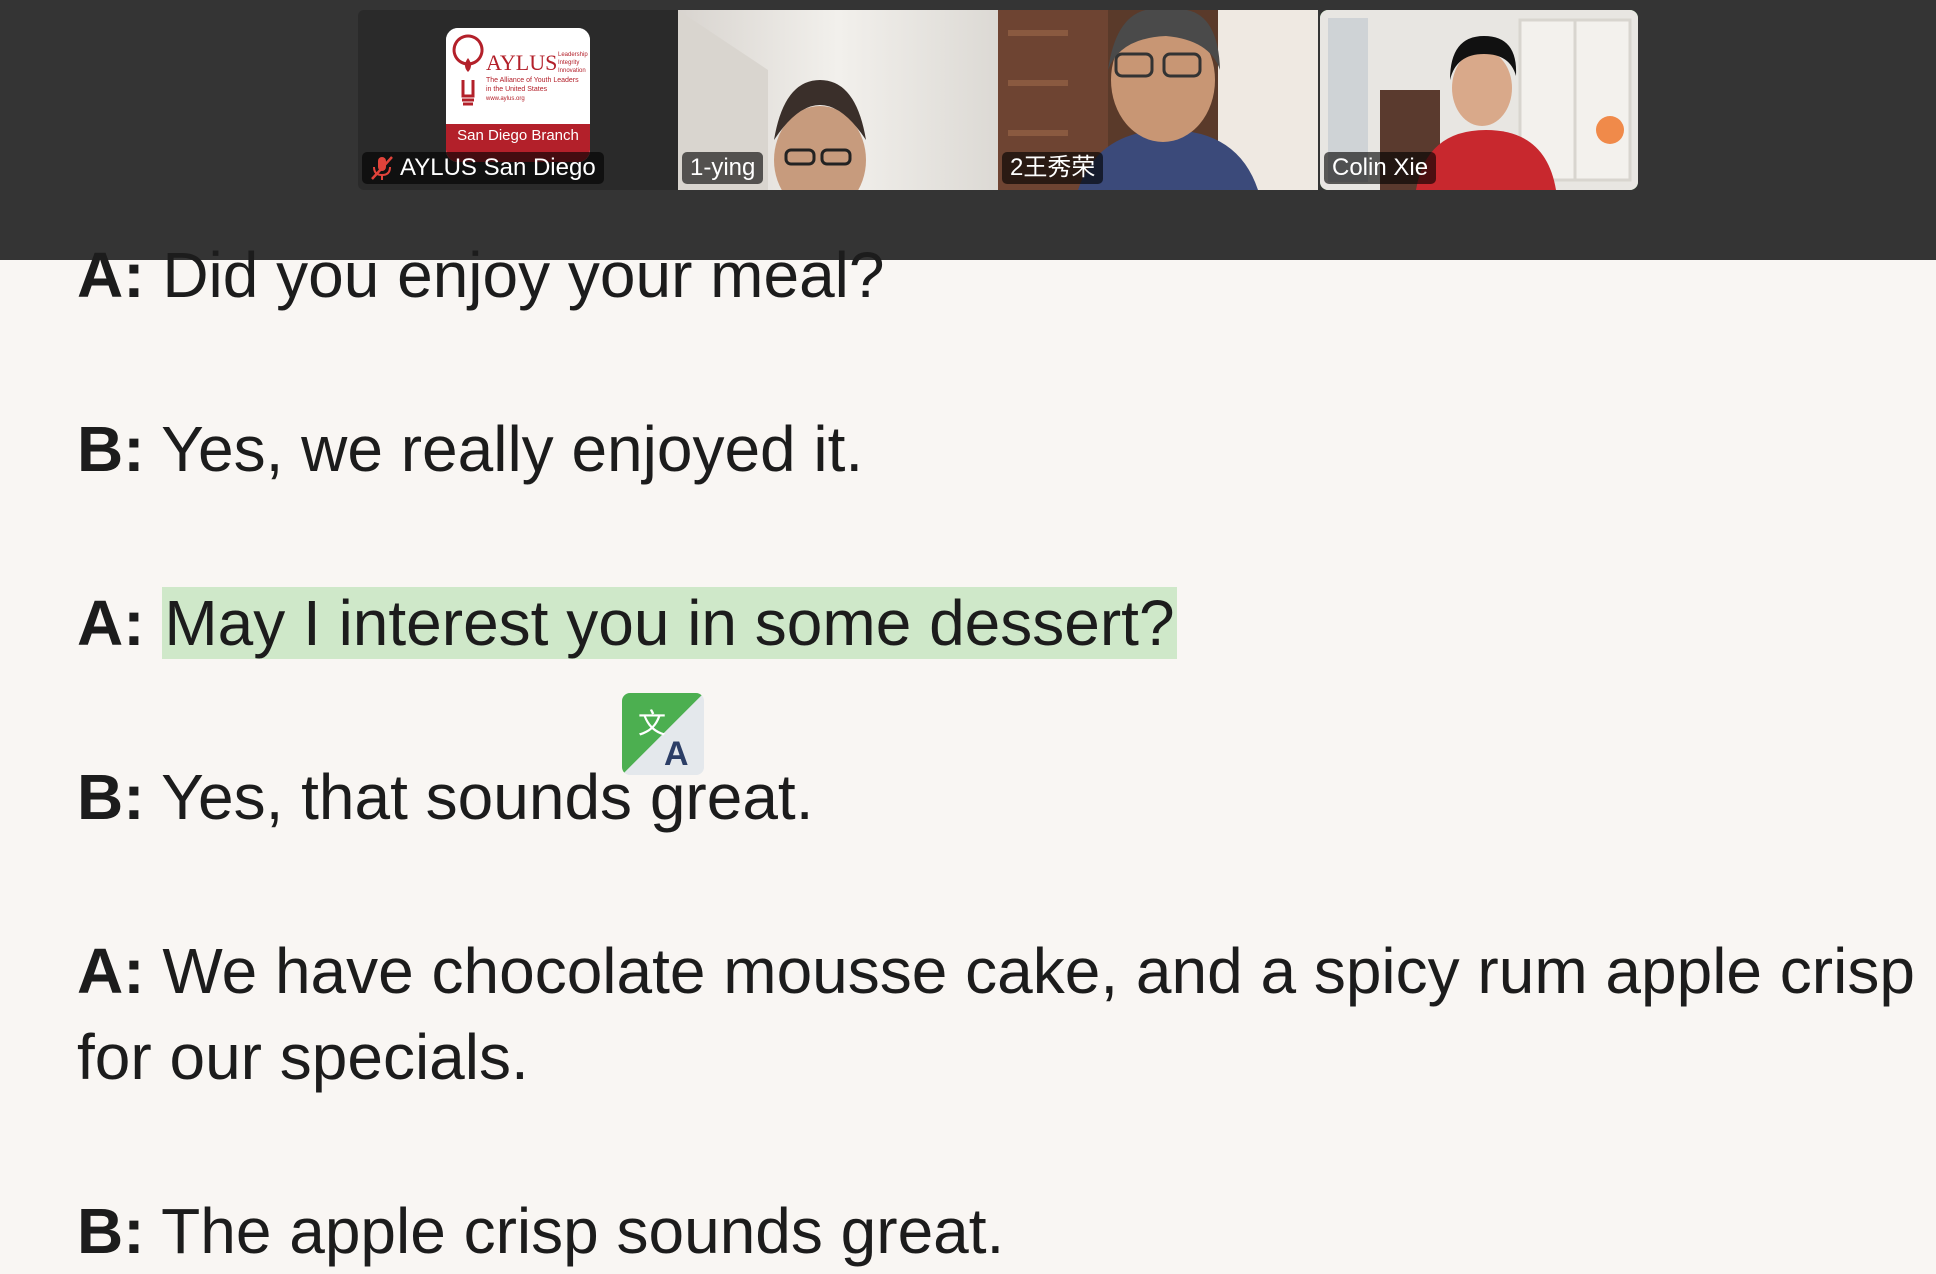 Image resolution: width=1936 pixels, height=1274 pixels. I want to click on svg-text: www.aylus.org, so click(505, 99).